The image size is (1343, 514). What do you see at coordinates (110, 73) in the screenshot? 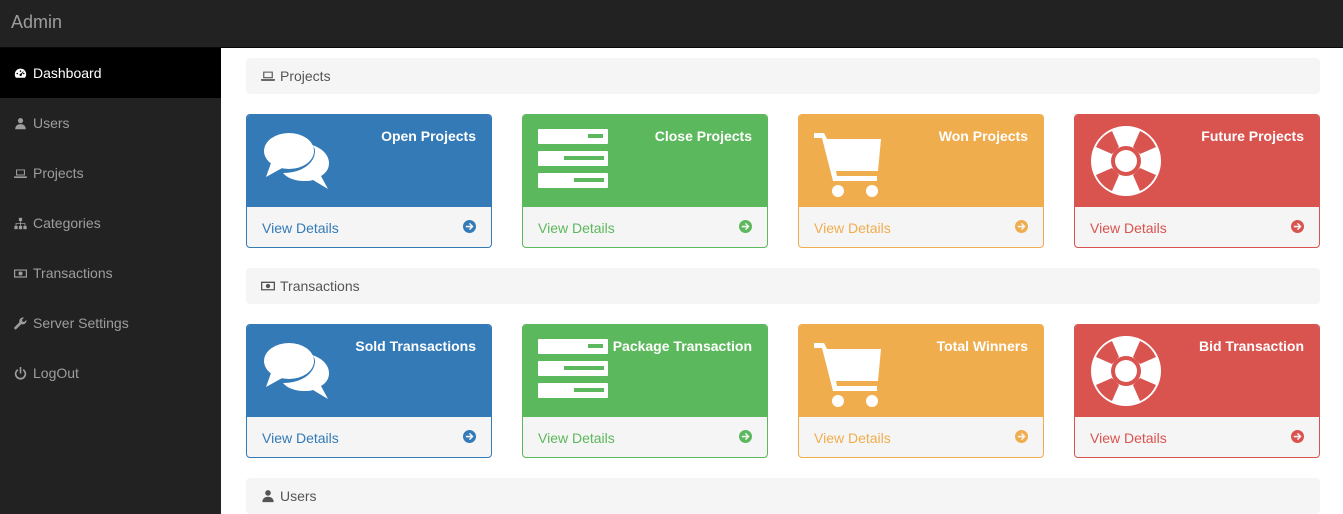
I see `sidebar-item-dashboard: Dashboard` at bounding box center [110, 73].